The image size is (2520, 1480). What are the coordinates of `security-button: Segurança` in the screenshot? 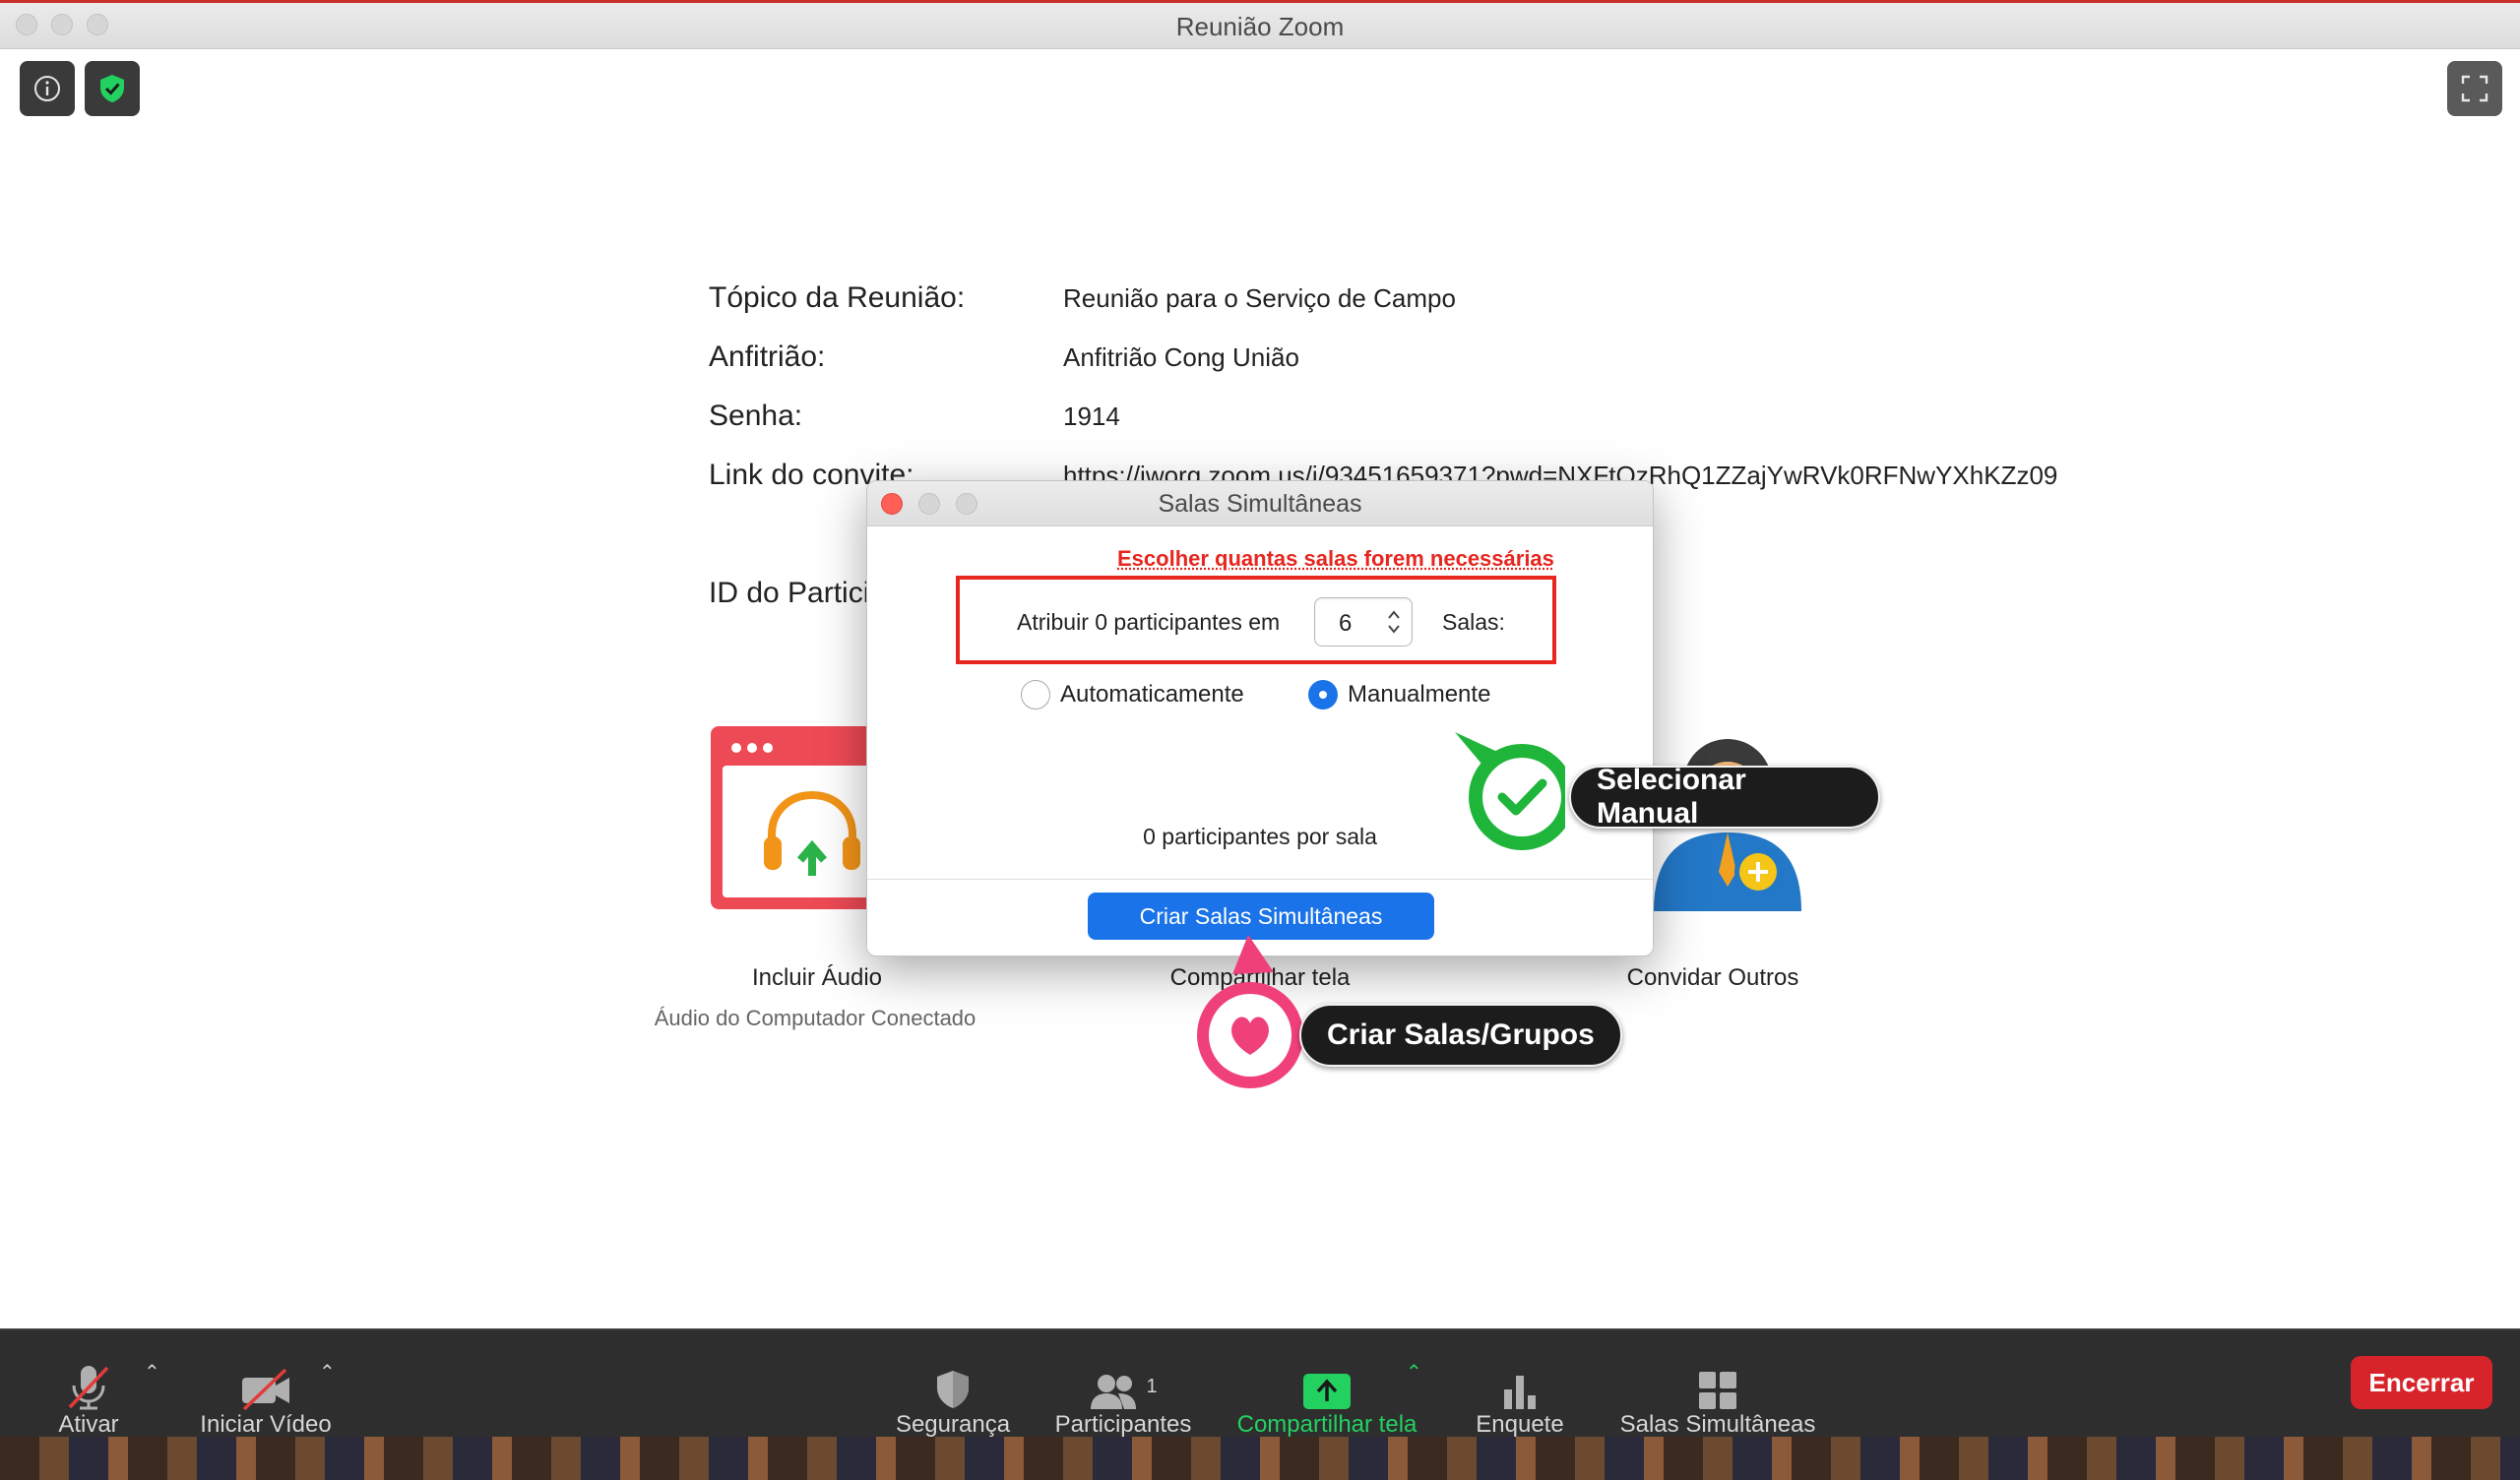 It's located at (953, 1384).